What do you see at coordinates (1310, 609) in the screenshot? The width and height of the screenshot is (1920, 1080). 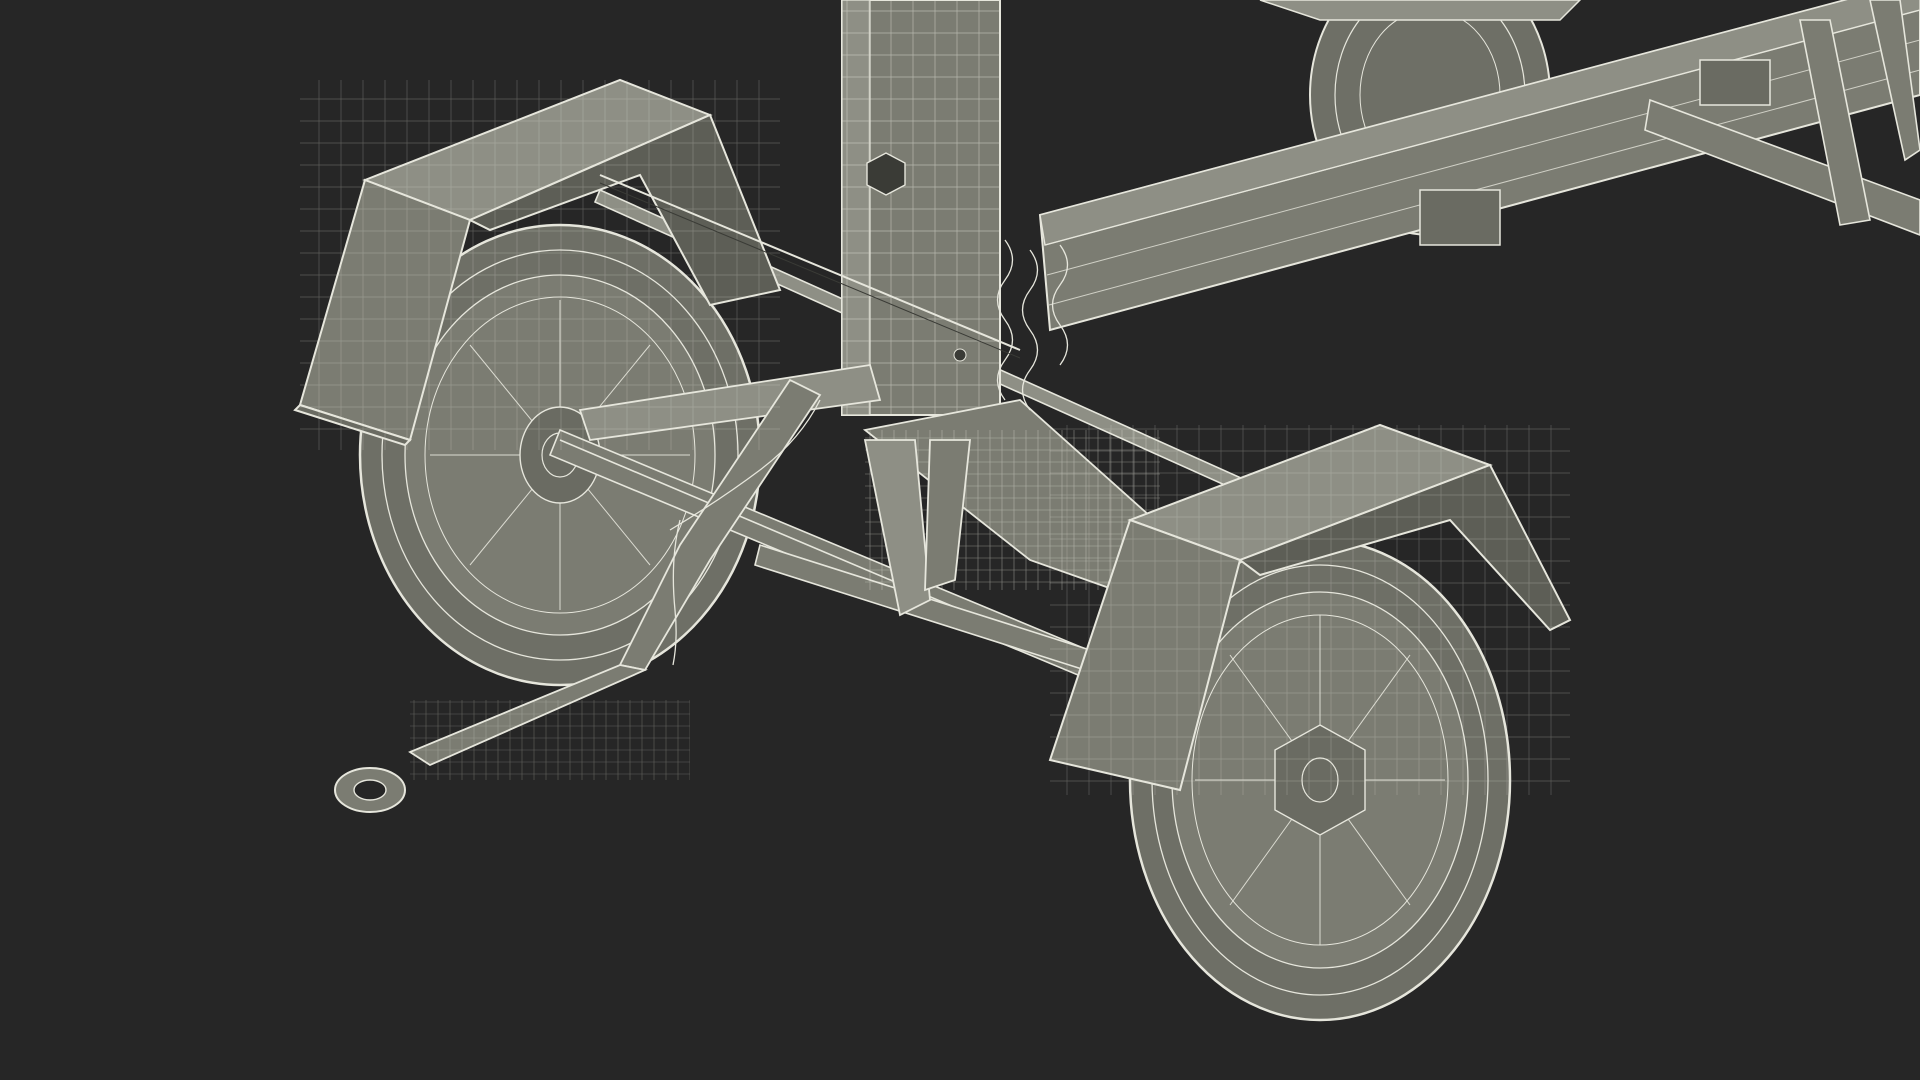 I see `right-fender` at bounding box center [1310, 609].